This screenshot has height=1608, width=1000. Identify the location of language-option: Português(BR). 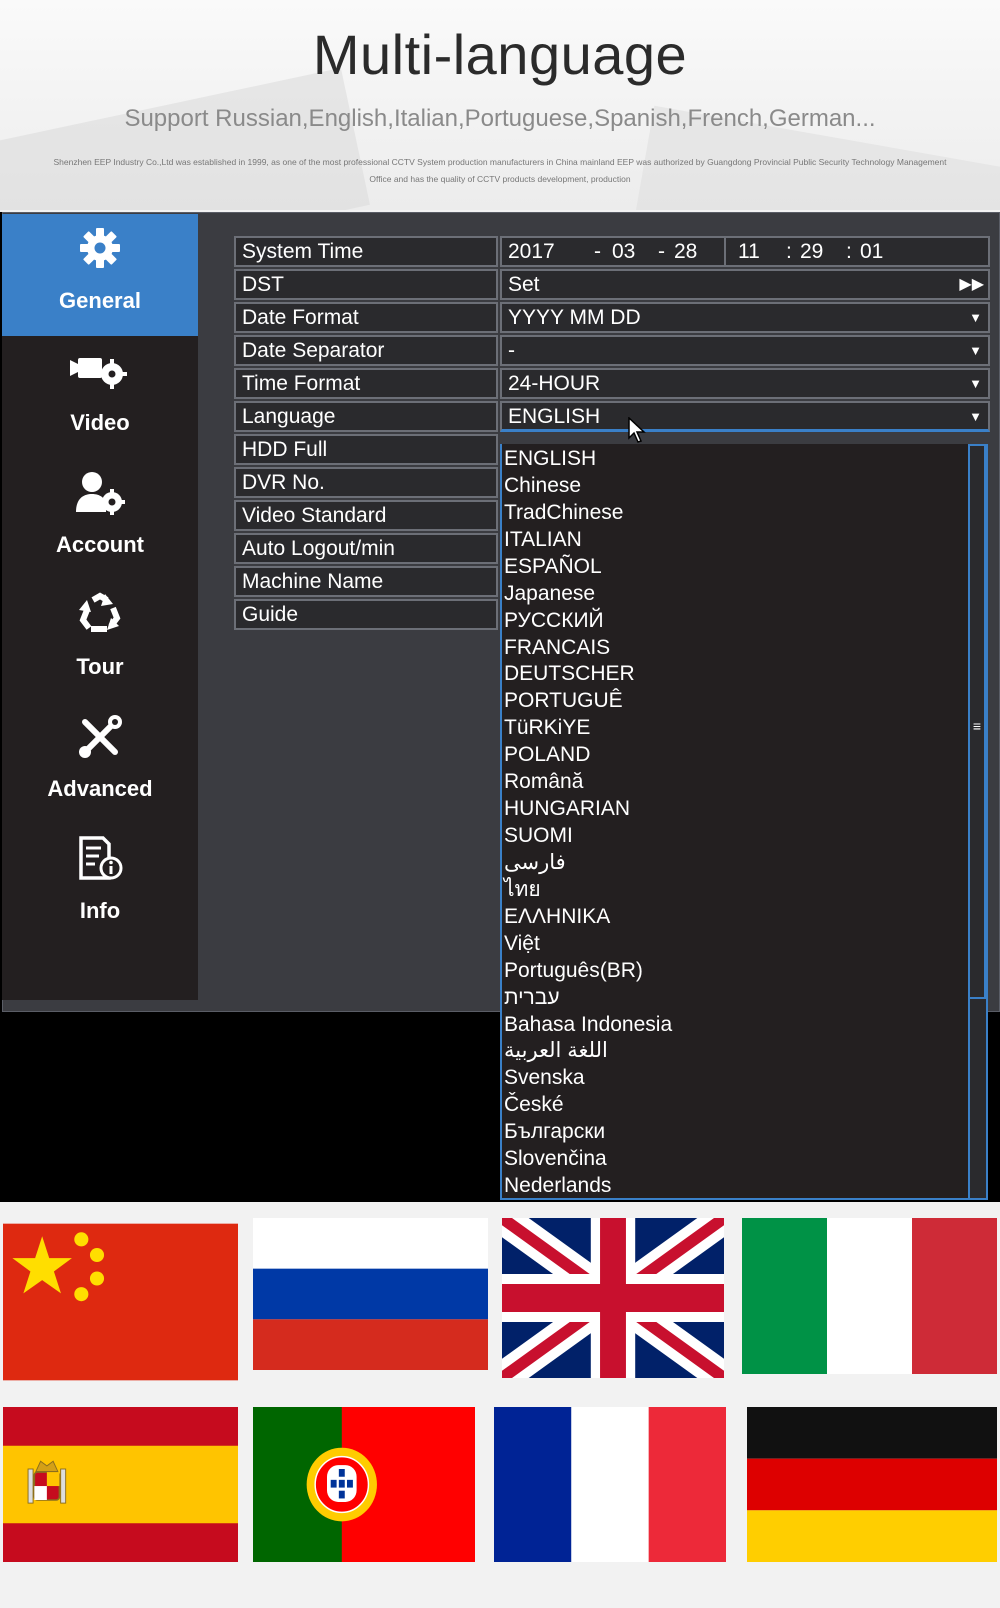
(573, 971).